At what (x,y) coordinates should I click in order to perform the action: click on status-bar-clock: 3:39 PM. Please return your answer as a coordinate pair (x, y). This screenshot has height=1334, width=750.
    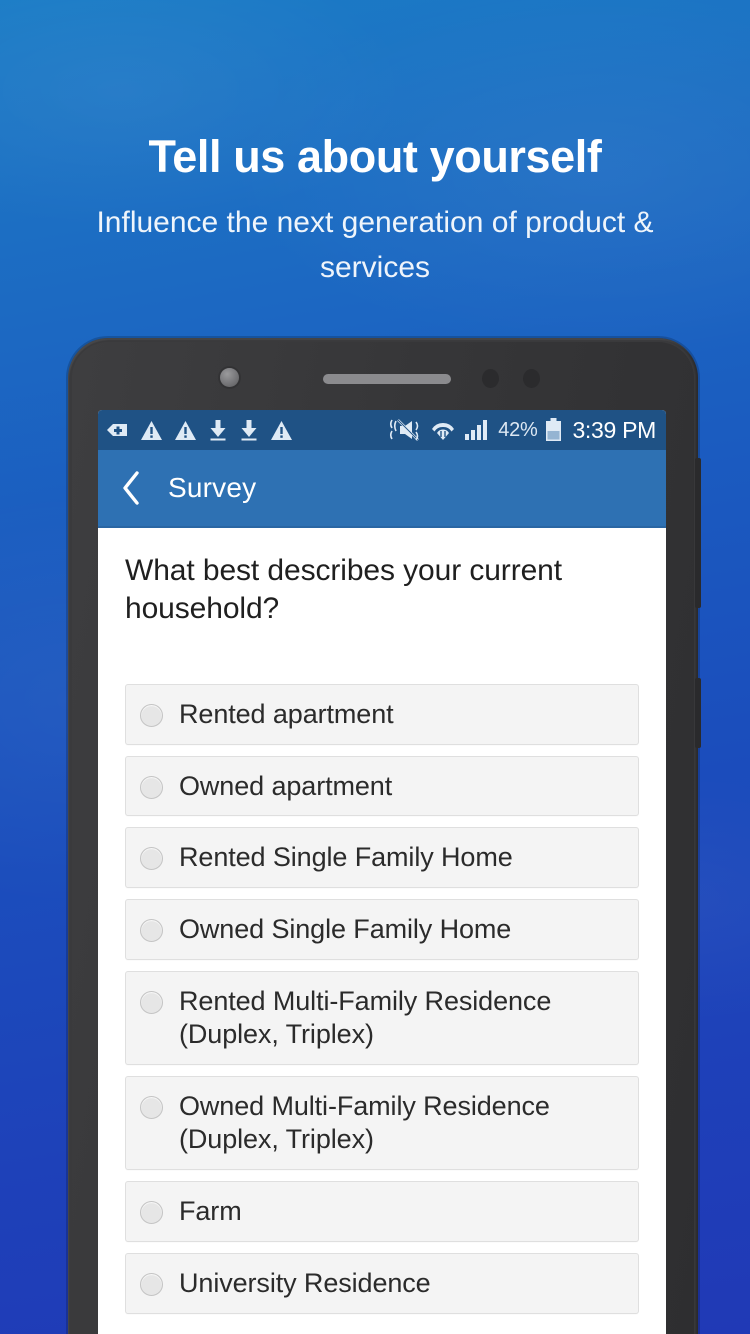
    Looking at the image, I should click on (614, 429).